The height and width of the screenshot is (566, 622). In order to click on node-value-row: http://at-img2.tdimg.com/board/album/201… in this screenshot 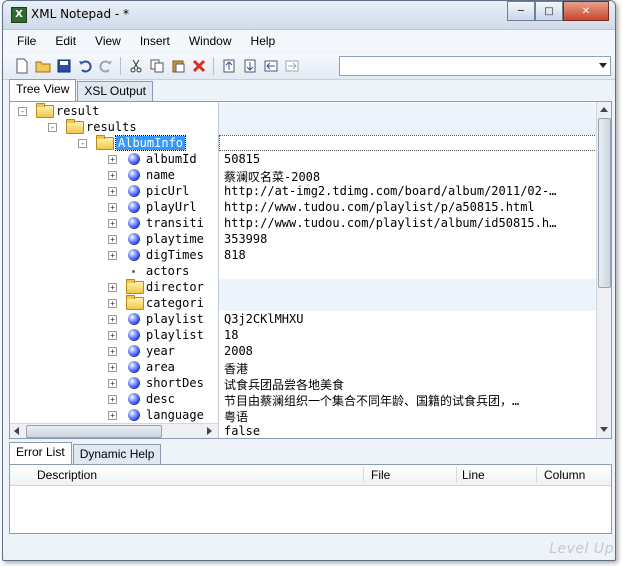, I will do `click(408, 191)`.